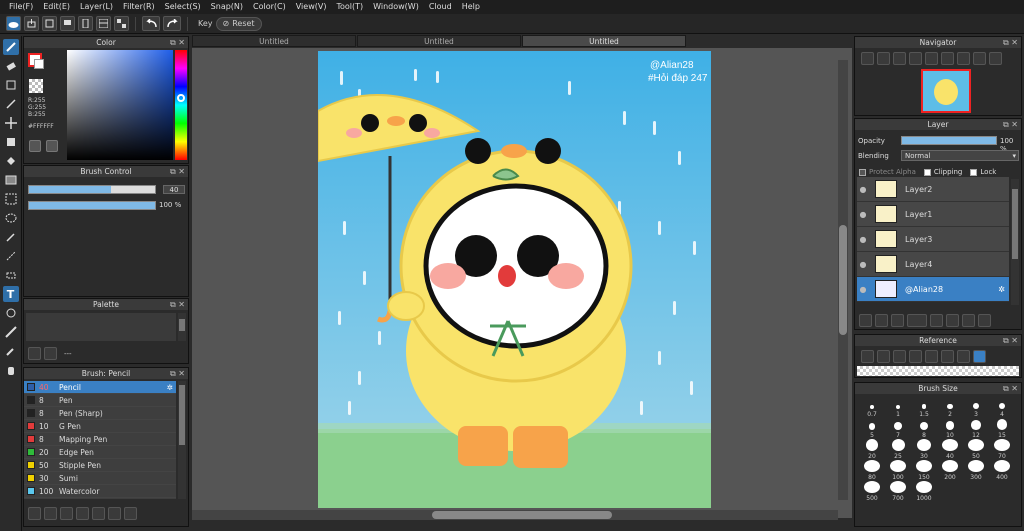 Image resolution: width=1024 pixels, height=531 pixels. What do you see at coordinates (881, 320) in the screenshot?
I see `add-layer-8bit-icon` at bounding box center [881, 320].